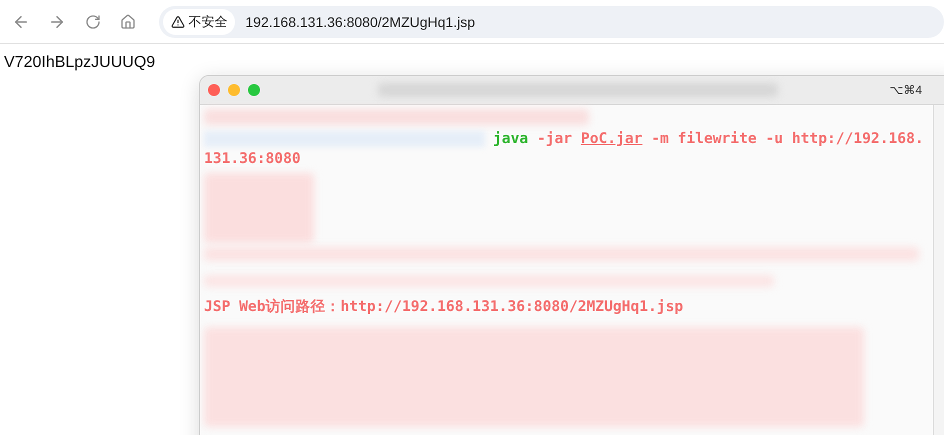  I want to click on command-line: java -jar PoC.jar -m filewrite -u http://192.168.131.36:8080, so click(564, 149).